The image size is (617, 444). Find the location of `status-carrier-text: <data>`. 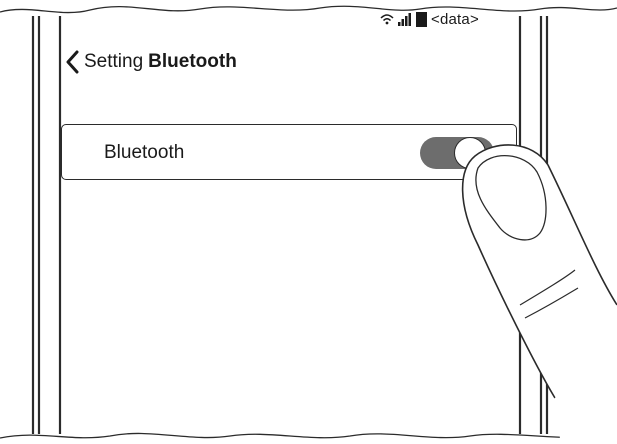

status-carrier-text: <data> is located at coordinates (455, 19).